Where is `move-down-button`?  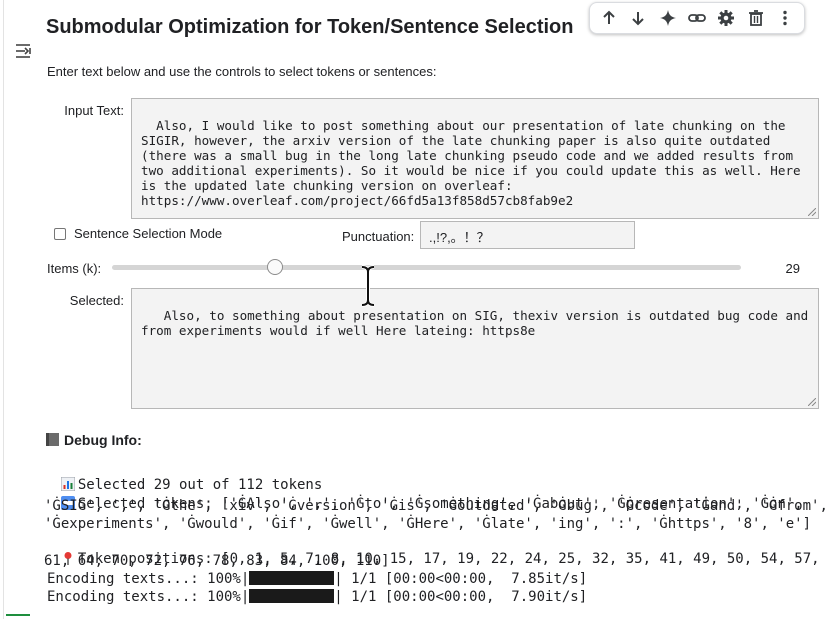
move-down-button is located at coordinates (638, 18).